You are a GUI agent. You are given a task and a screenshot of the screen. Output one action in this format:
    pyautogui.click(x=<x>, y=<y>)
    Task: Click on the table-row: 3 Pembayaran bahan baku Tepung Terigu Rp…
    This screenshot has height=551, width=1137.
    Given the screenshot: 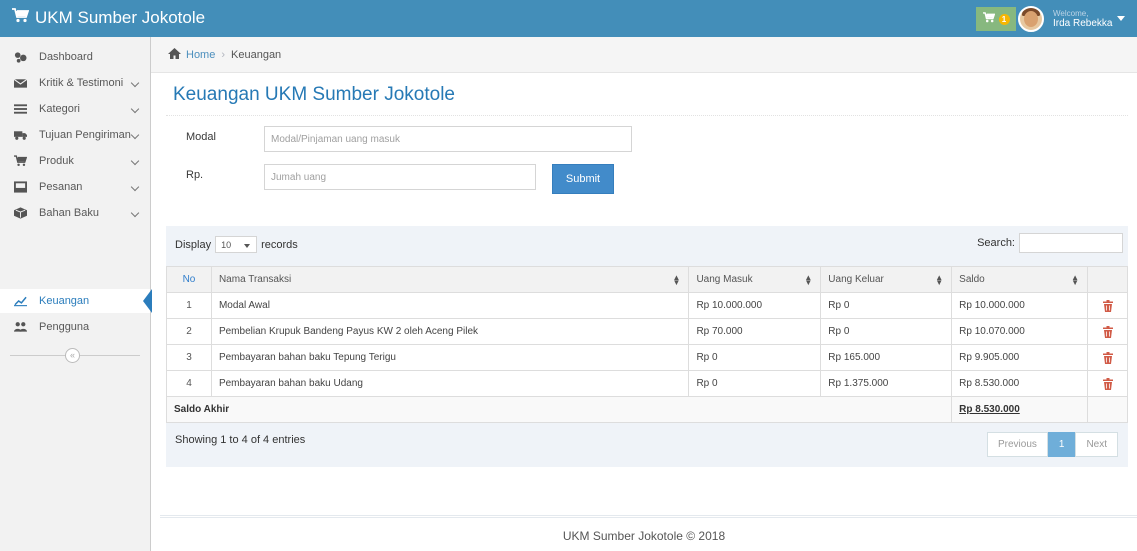 What is the action you would take?
    pyautogui.click(x=647, y=357)
    